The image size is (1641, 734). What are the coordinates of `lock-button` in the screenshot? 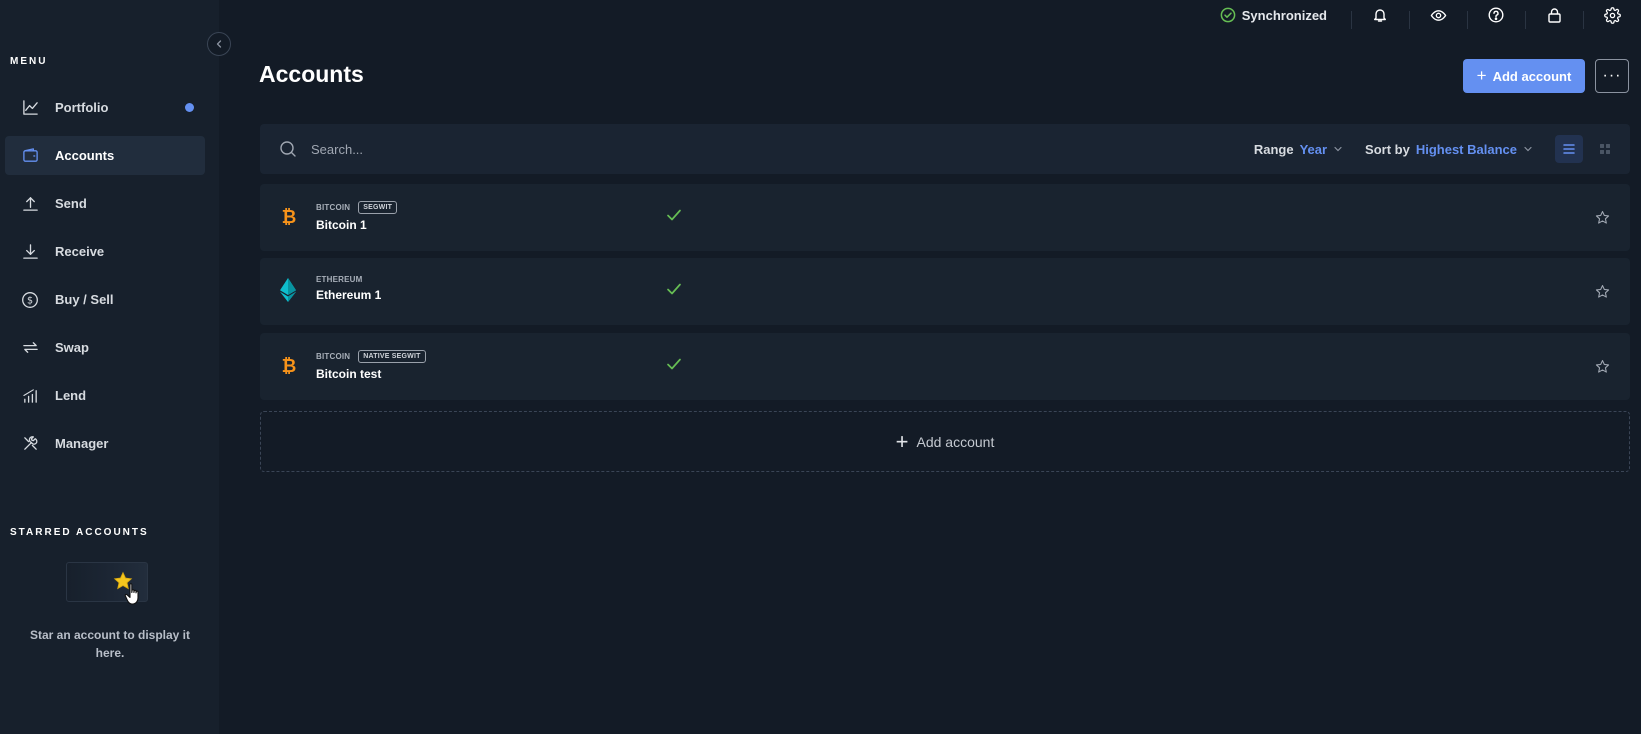 It's located at (1554, 18).